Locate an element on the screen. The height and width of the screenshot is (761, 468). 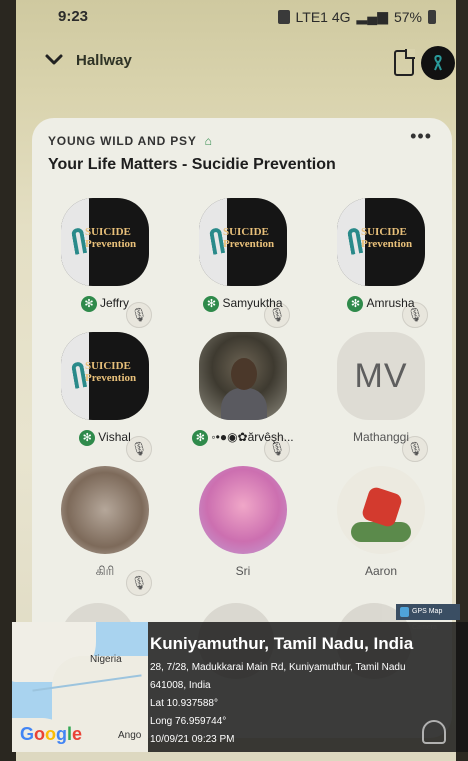
gps-longitude: Long 76.959744° is located at coordinates (188, 721).